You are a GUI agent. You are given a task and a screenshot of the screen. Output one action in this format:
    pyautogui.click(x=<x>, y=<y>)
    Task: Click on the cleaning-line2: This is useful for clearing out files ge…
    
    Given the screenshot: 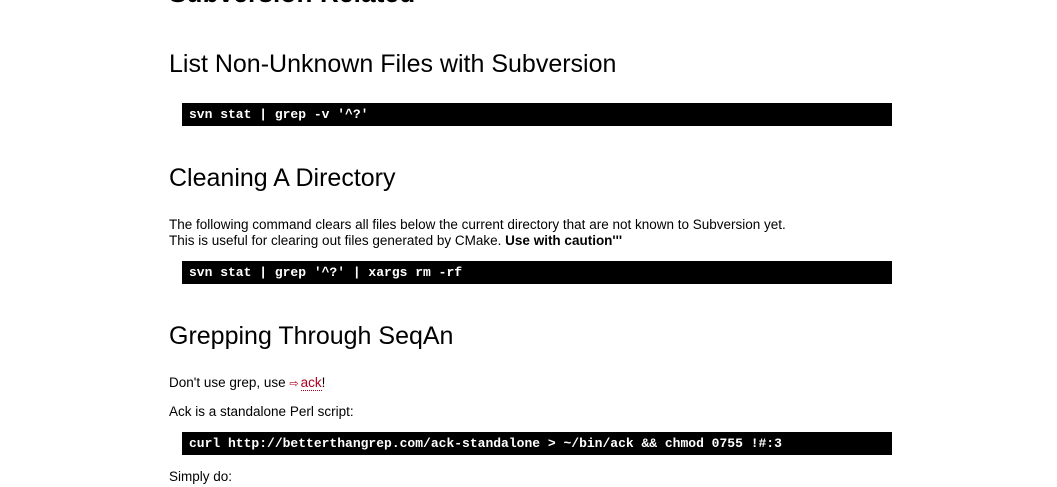 What is the action you would take?
    pyautogui.click(x=337, y=240)
    